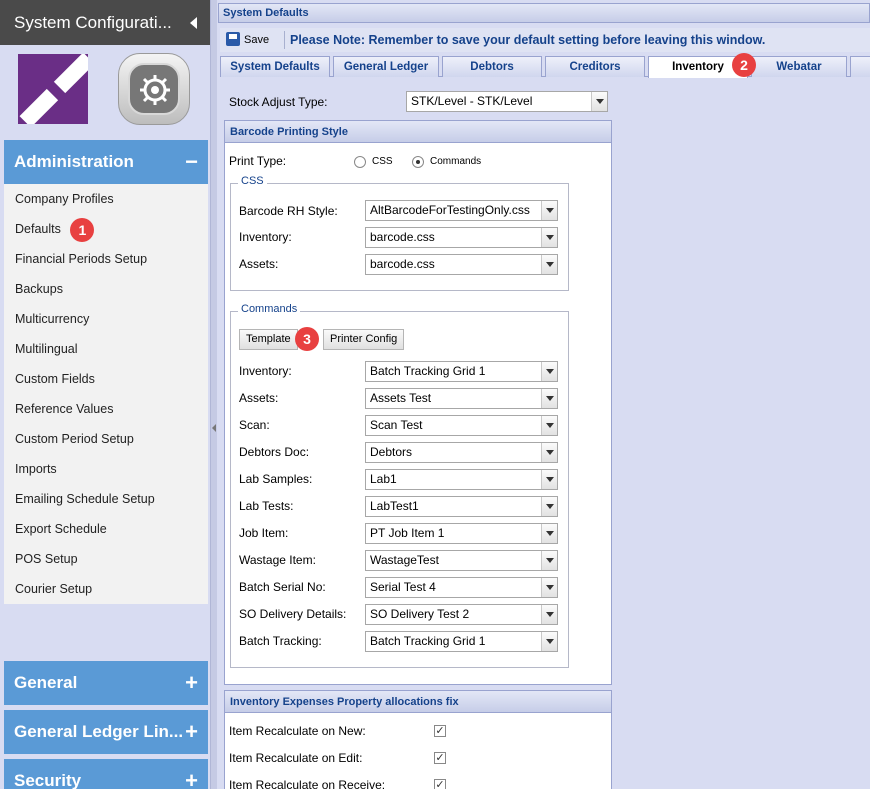 This screenshot has height=789, width=870. What do you see at coordinates (277, 560) in the screenshot?
I see `cmd-wastage-item-label: Wastage Item:` at bounding box center [277, 560].